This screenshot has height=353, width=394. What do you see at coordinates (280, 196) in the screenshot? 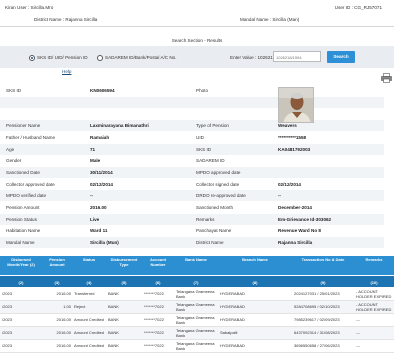
I see `detail-value: --` at bounding box center [280, 196].